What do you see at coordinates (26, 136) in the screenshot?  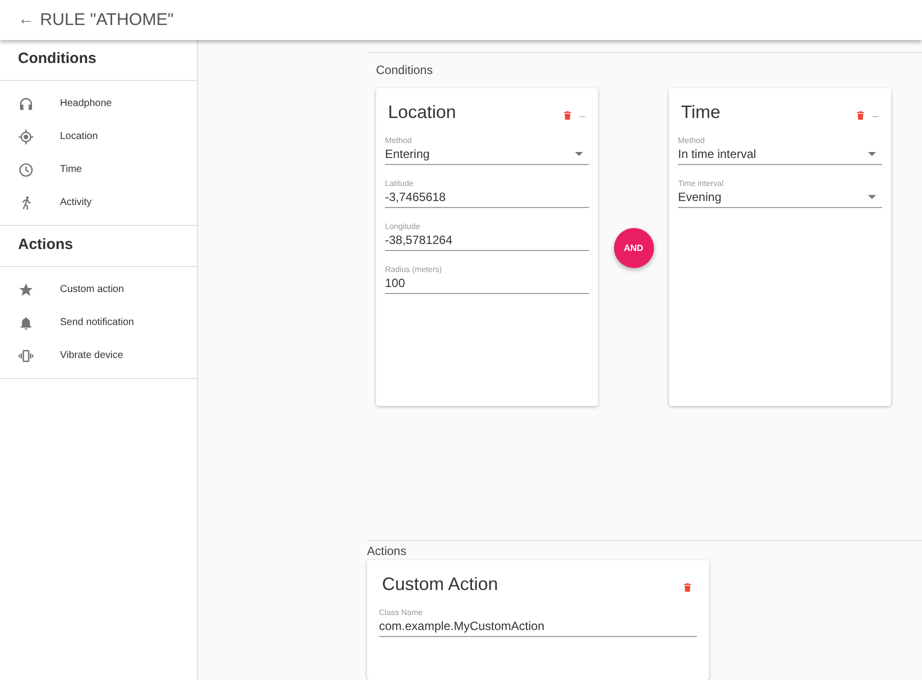 I see `location-target-icon` at bounding box center [26, 136].